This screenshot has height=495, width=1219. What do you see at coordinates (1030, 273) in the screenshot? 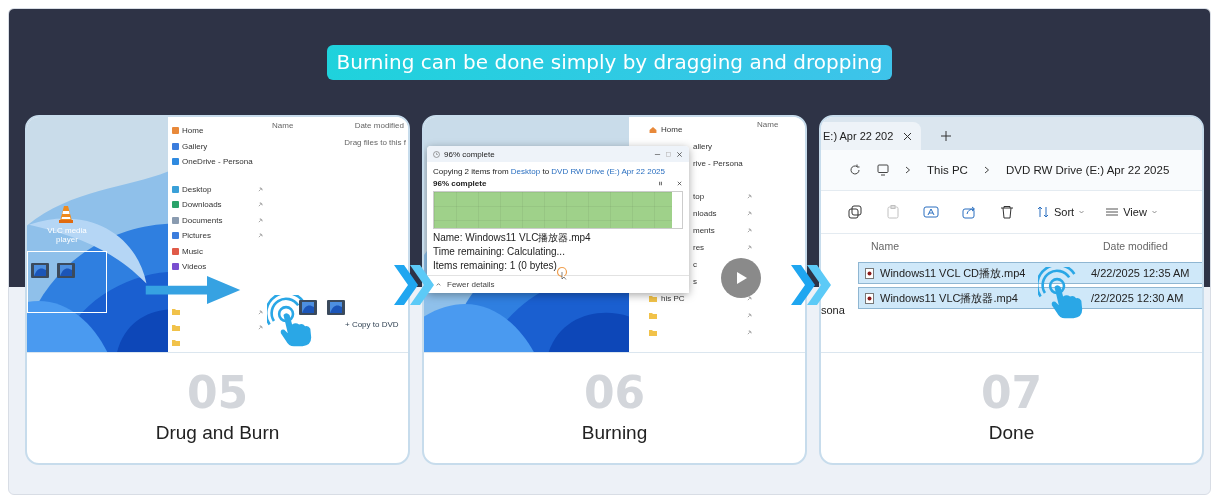
I see `file-row: Windows11 VCL CD播放.mp4 4/22/2025 12:35 AM` at bounding box center [1030, 273].